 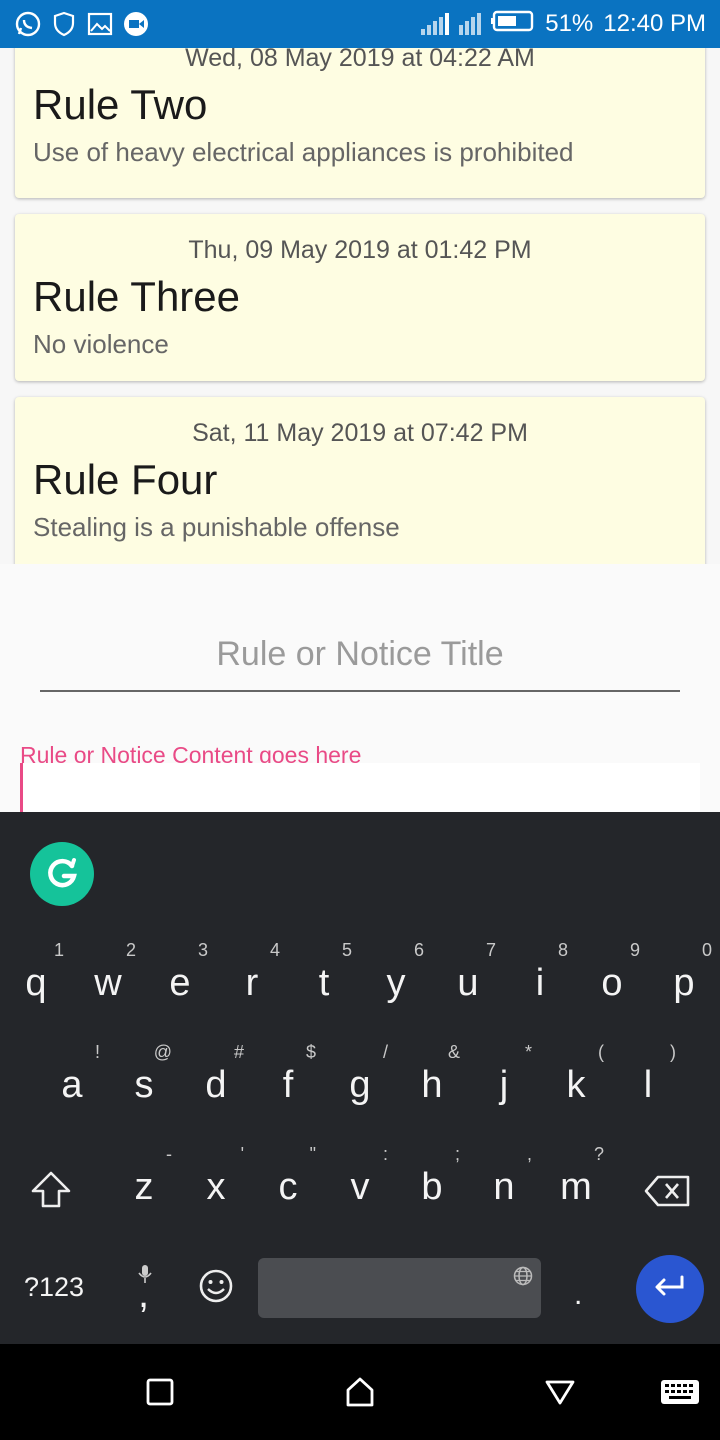 What do you see at coordinates (216, 1288) in the screenshot?
I see `emoji-icon` at bounding box center [216, 1288].